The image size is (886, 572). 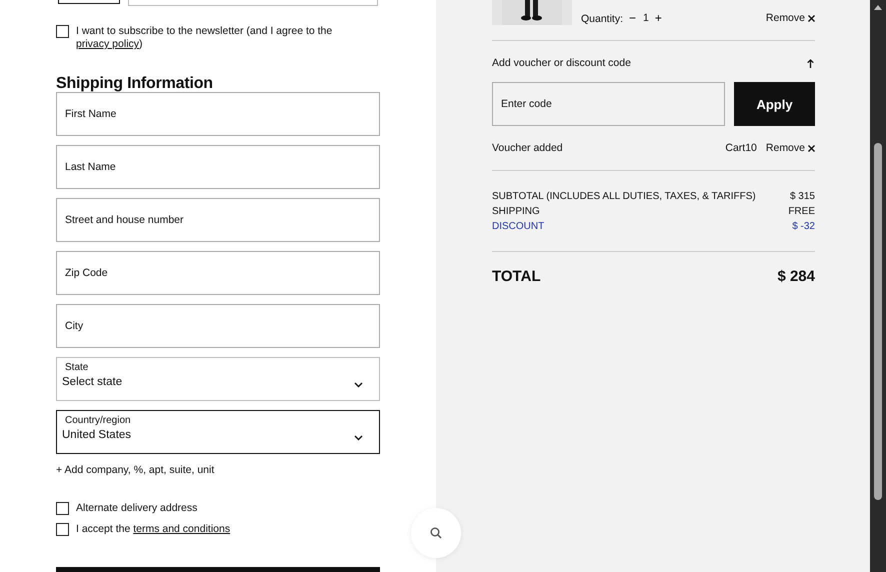 I want to click on dropdown-select: Country/region United States, so click(x=218, y=432).